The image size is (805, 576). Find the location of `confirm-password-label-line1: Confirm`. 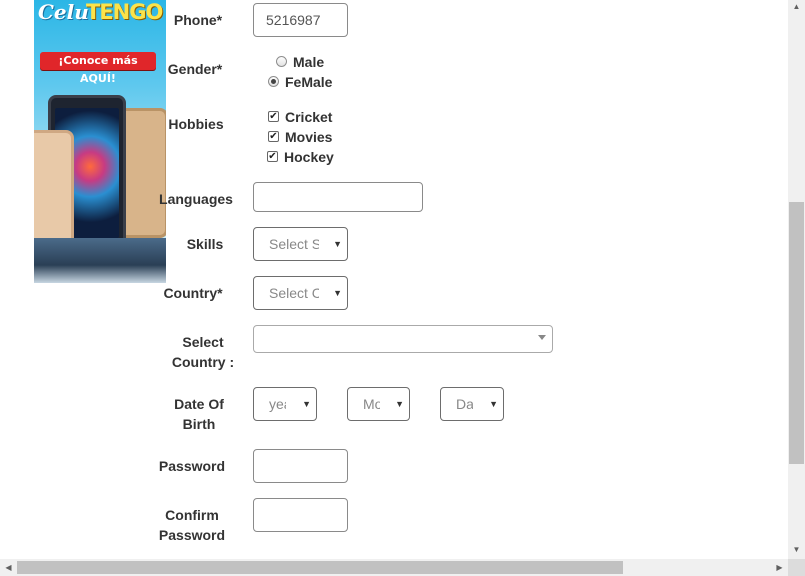

confirm-password-label-line1: Confirm is located at coordinates (192, 515).